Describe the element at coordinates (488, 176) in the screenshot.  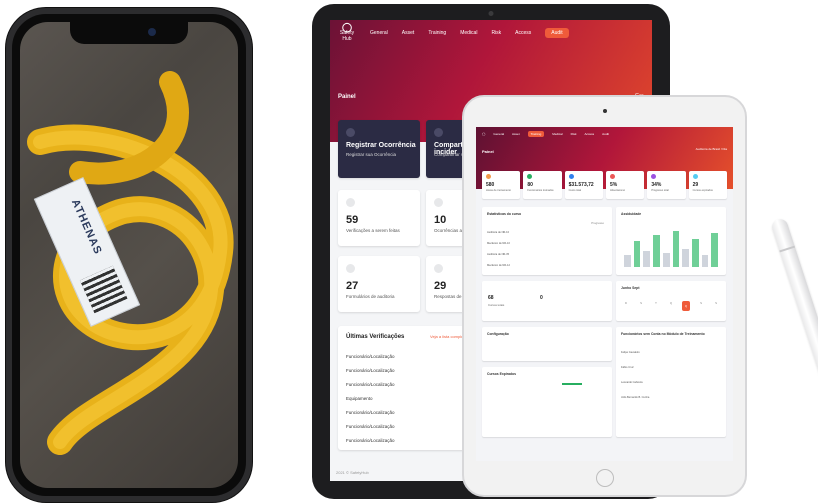
I see `clock-icon` at that location.